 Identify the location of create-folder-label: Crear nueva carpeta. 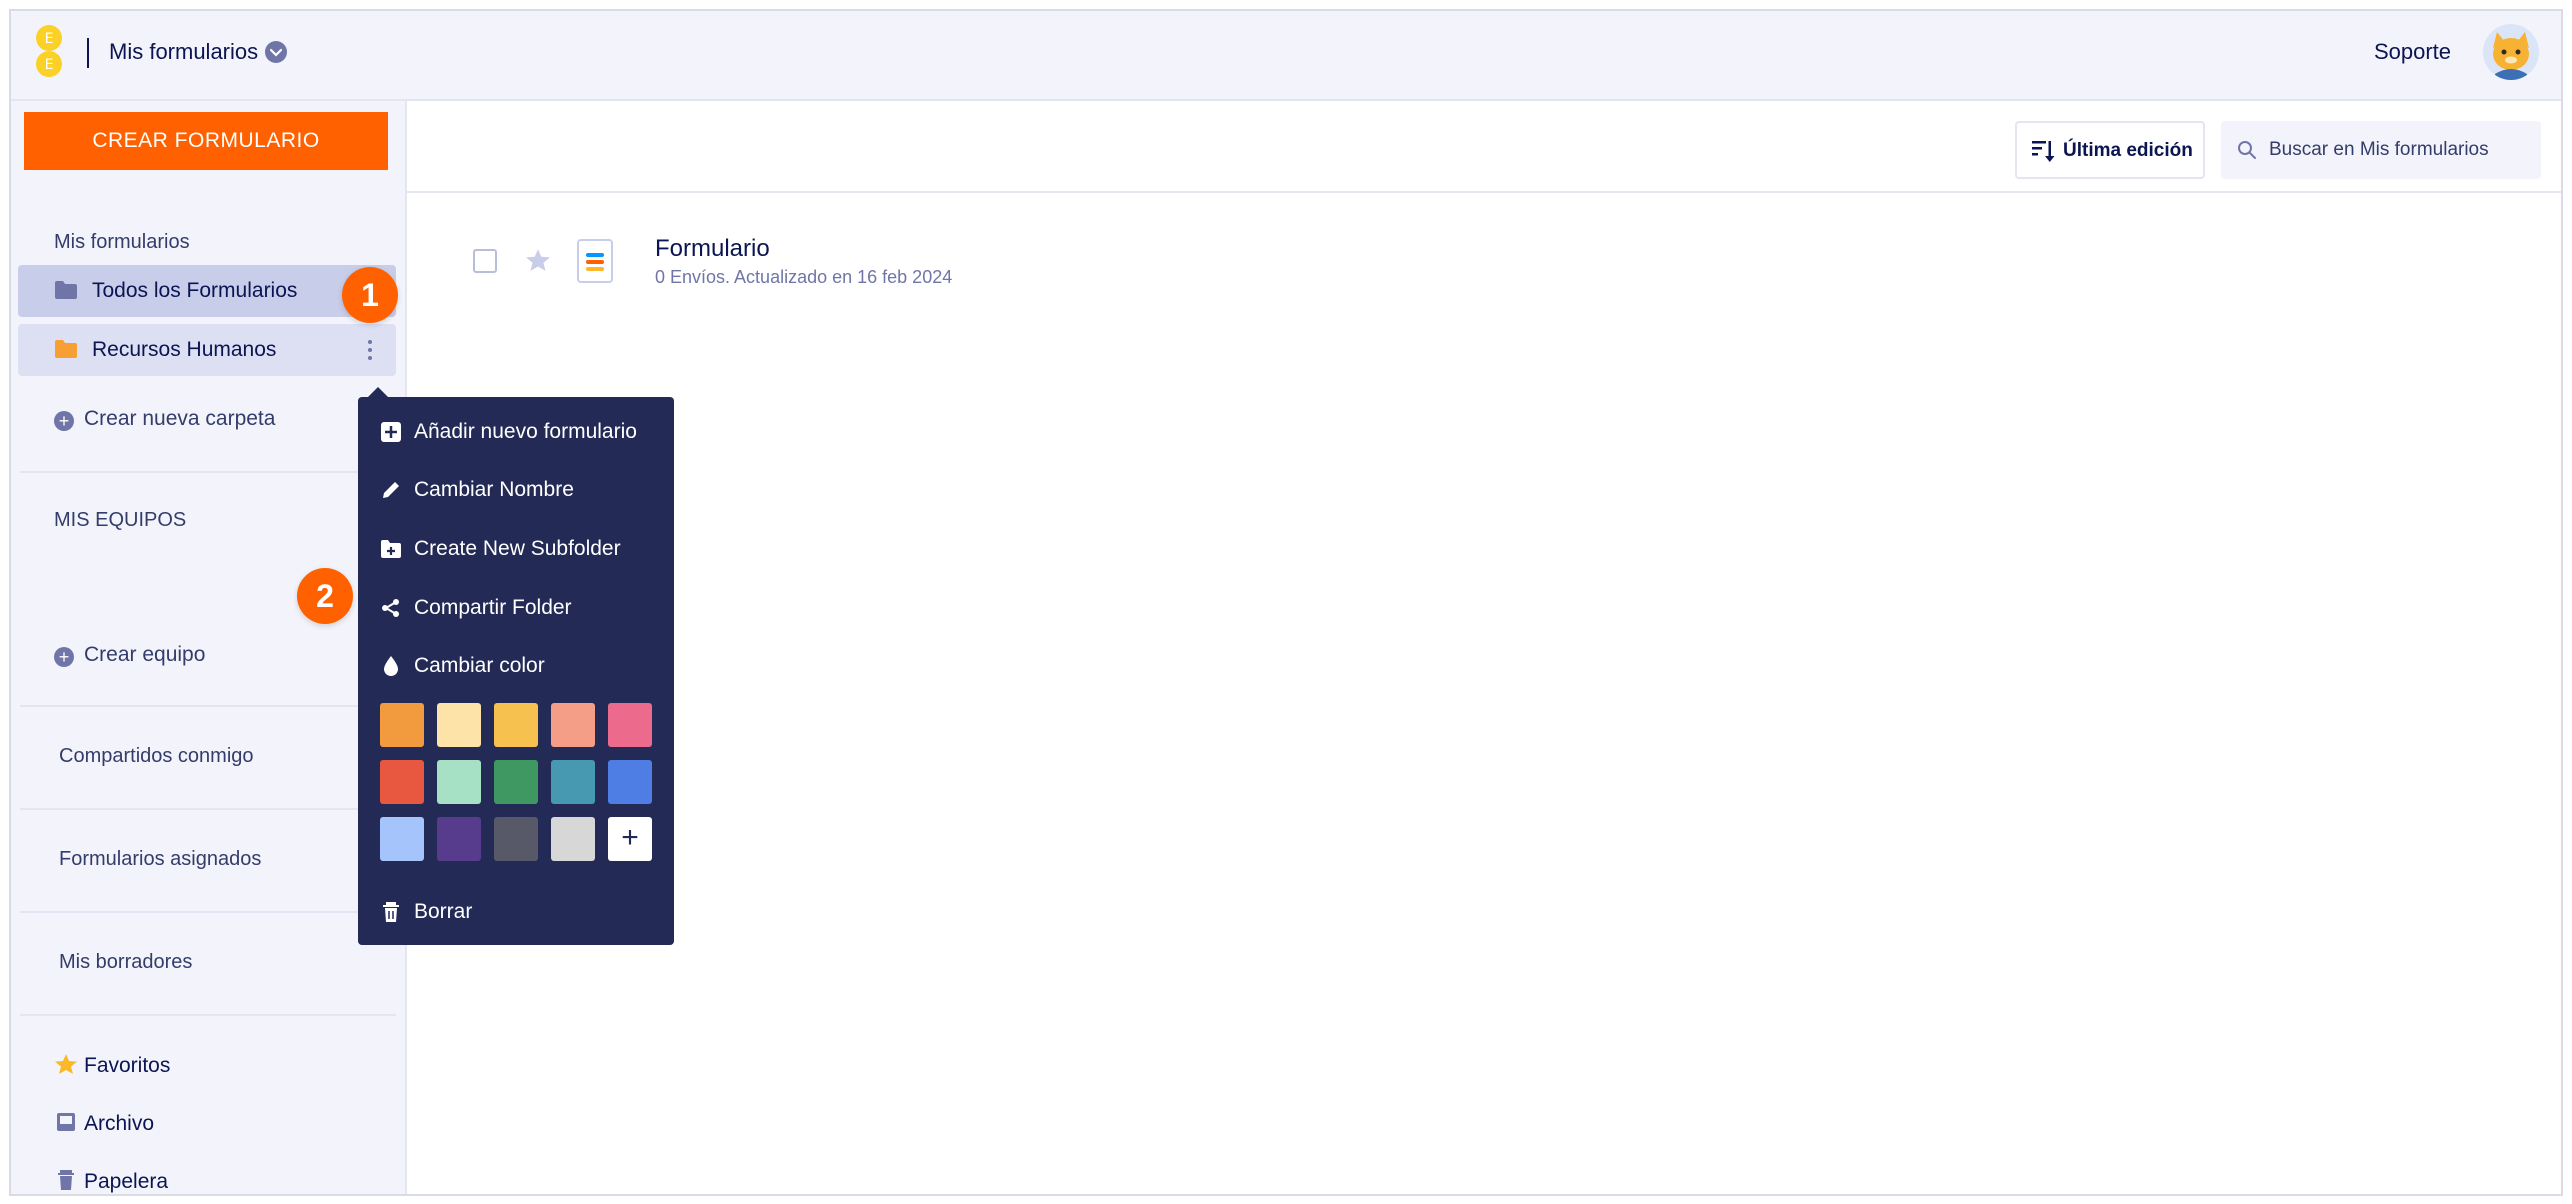
(180, 418).